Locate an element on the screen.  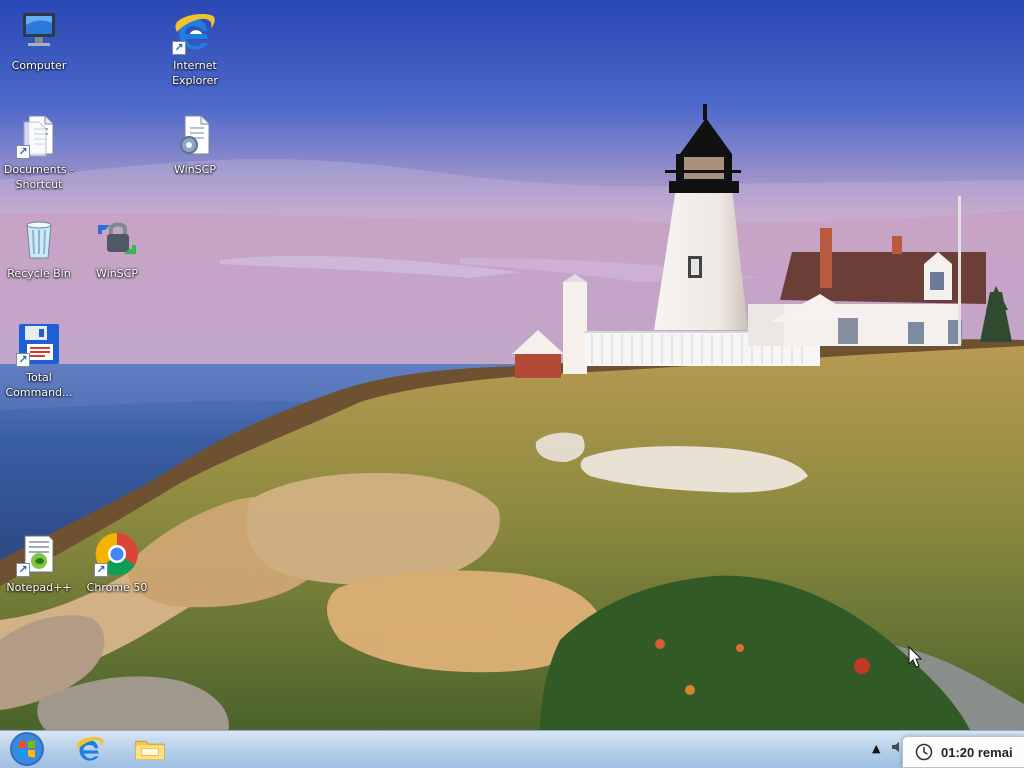
desktop-icon-notepad-plus-plus: ↗ Notepad++ is located at coordinates (39, 562).